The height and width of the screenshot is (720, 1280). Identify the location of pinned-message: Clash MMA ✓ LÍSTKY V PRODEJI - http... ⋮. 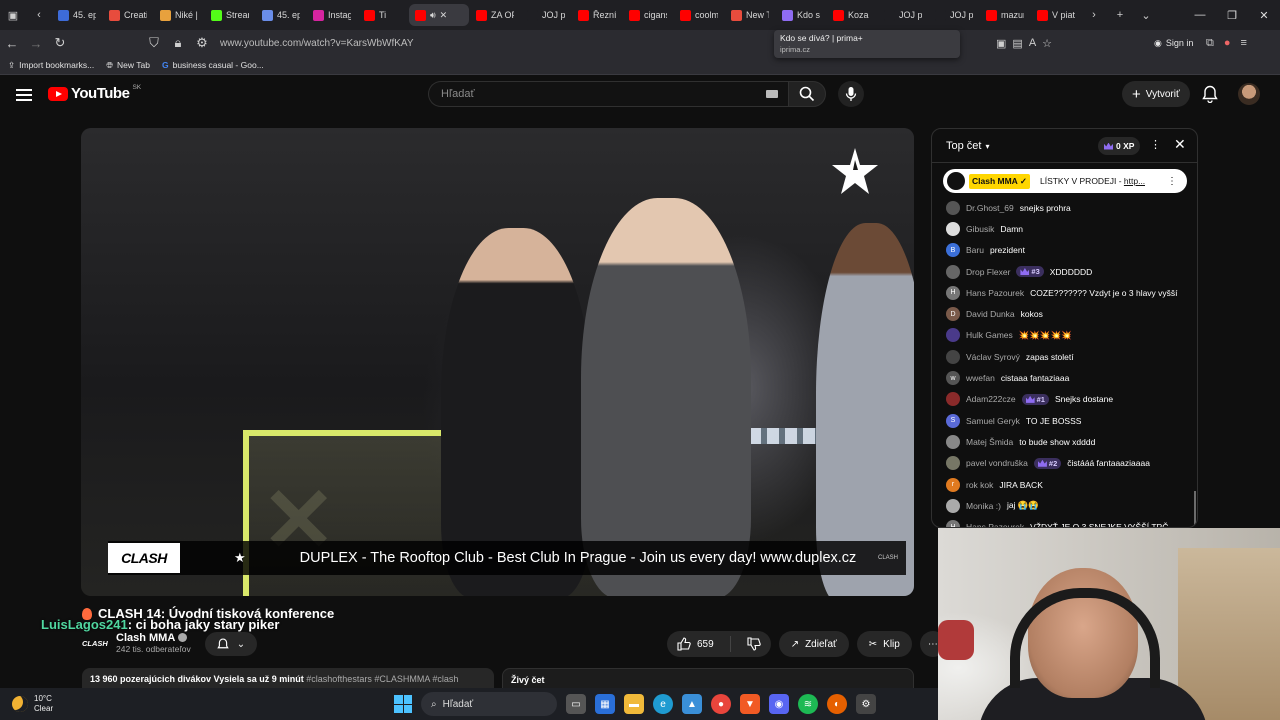
(1065, 181).